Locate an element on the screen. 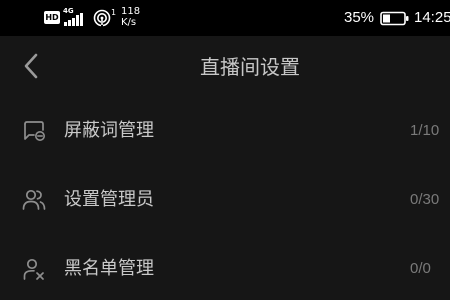 This screenshot has width=450, height=300. network-speed-value: 118 is located at coordinates (131, 11).